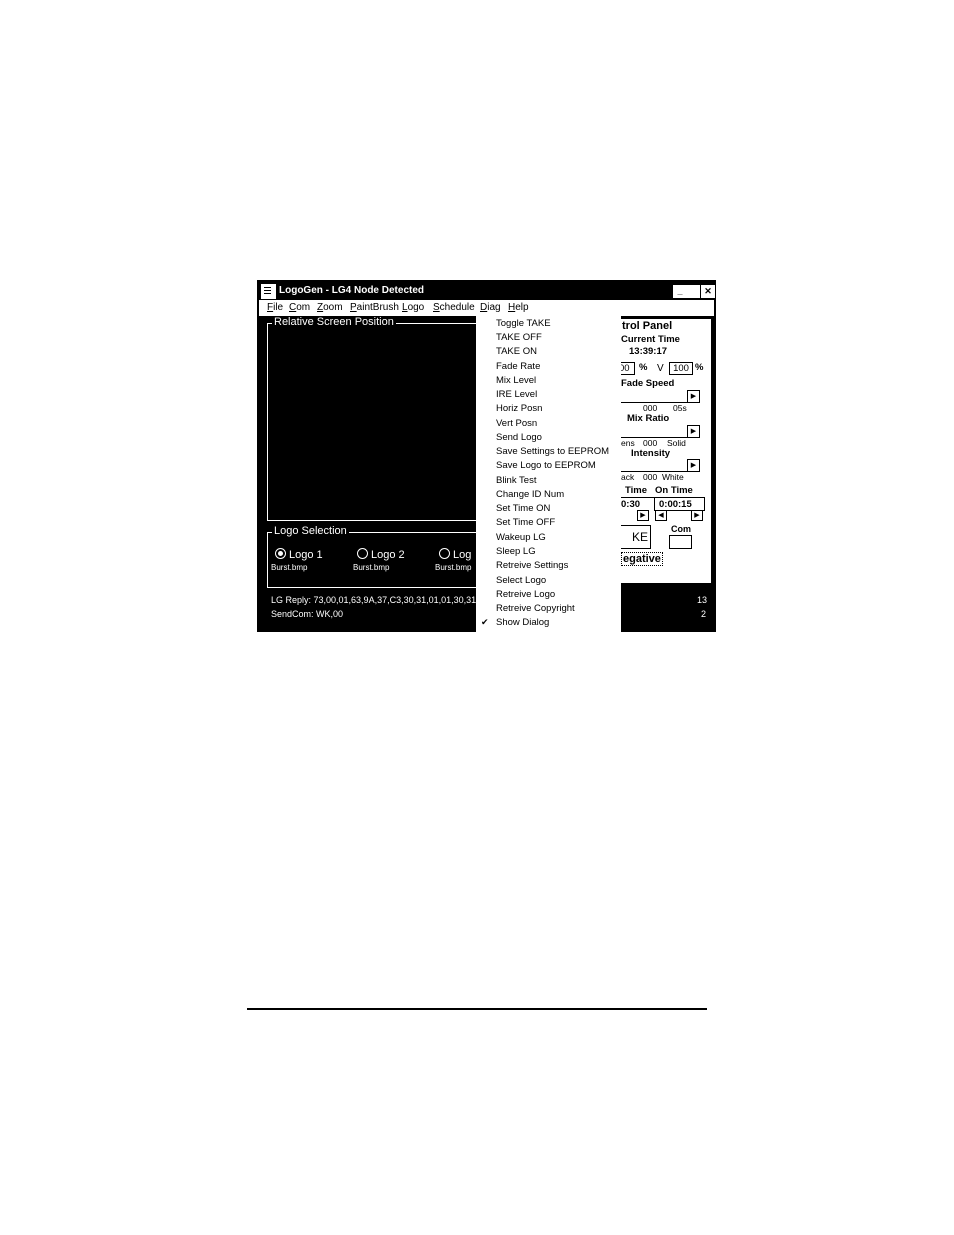 Image resolution: width=954 pixels, height=1235 pixels. Describe the element at coordinates (516, 481) in the screenshot. I see `diag-menu-item: Blink Test` at that location.